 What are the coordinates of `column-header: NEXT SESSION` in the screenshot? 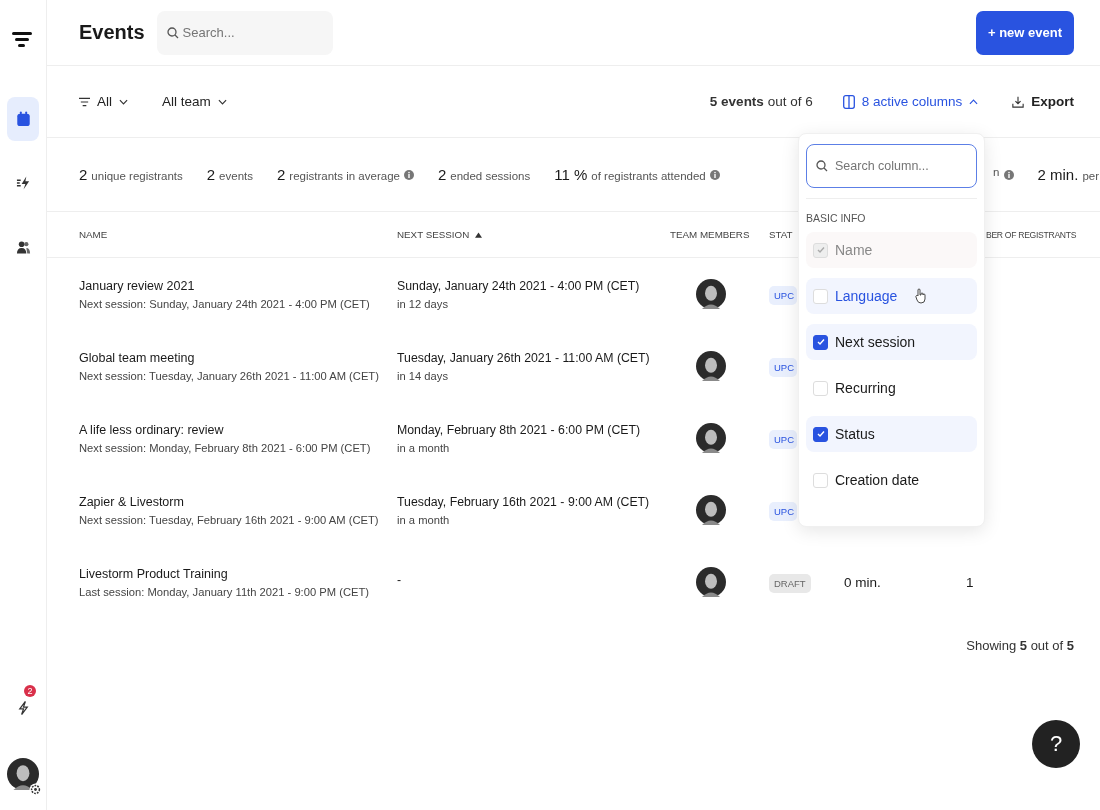 It's located at (440, 234).